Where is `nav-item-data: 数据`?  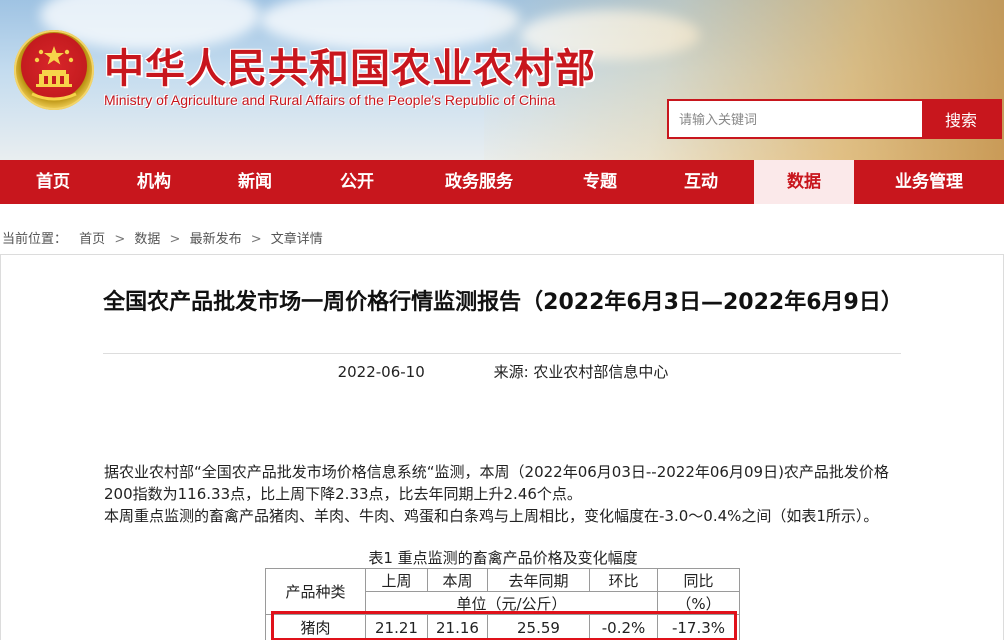
nav-item-data: 数据 is located at coordinates (804, 182).